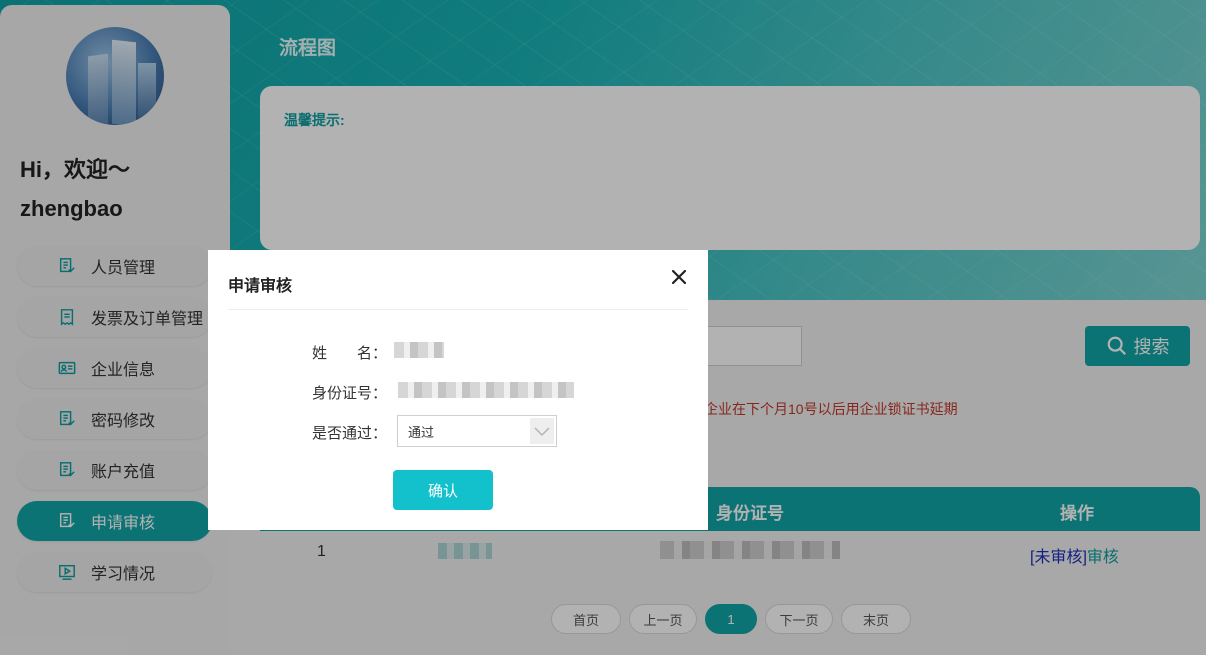 The image size is (1206, 655). Describe the element at coordinates (260, 286) in the screenshot. I see `modal-title: 申请审核` at that location.